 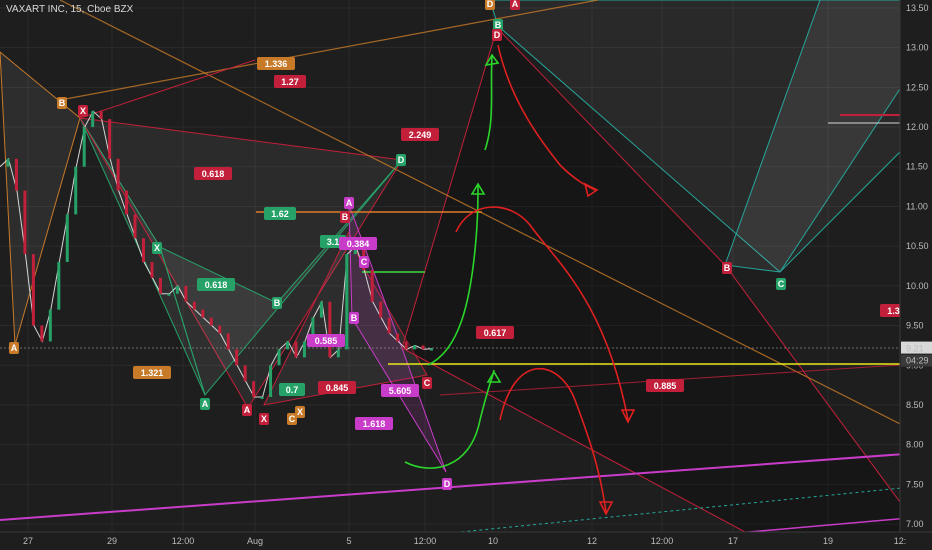 I want to click on ratio-value: 2.249, so click(x=420, y=135).